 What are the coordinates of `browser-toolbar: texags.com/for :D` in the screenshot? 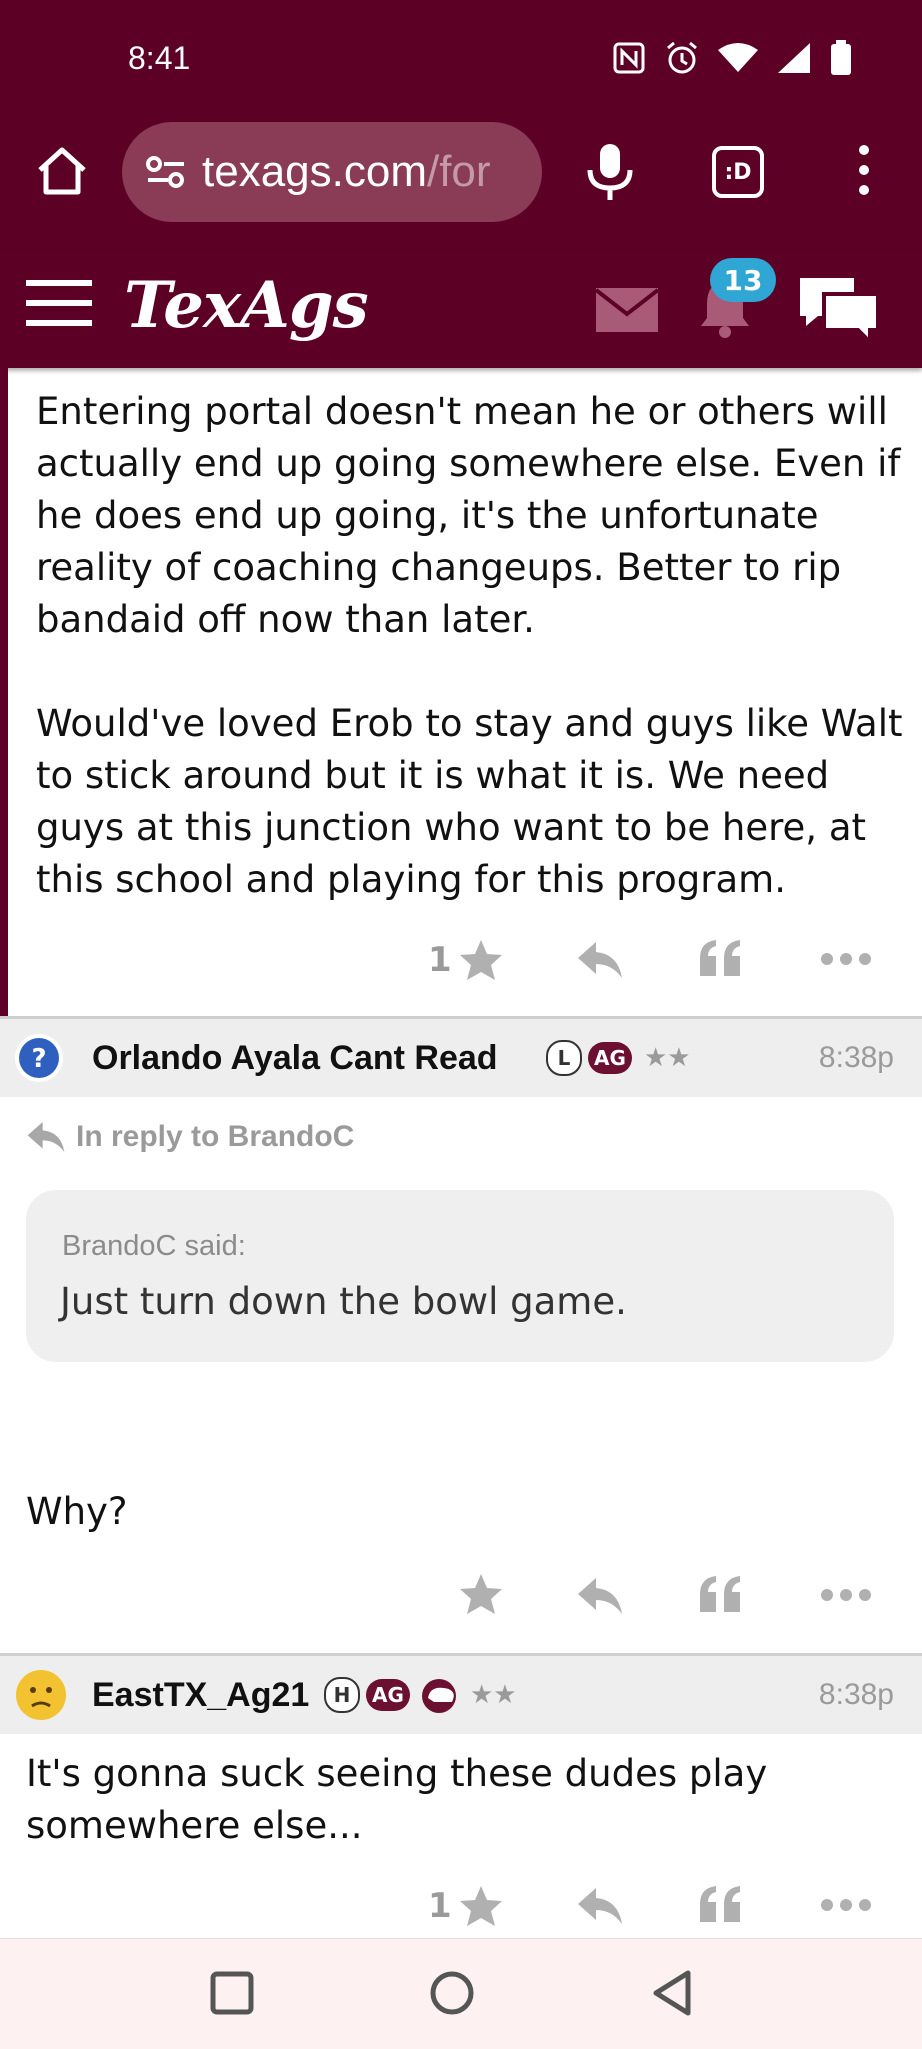 It's located at (461, 185).